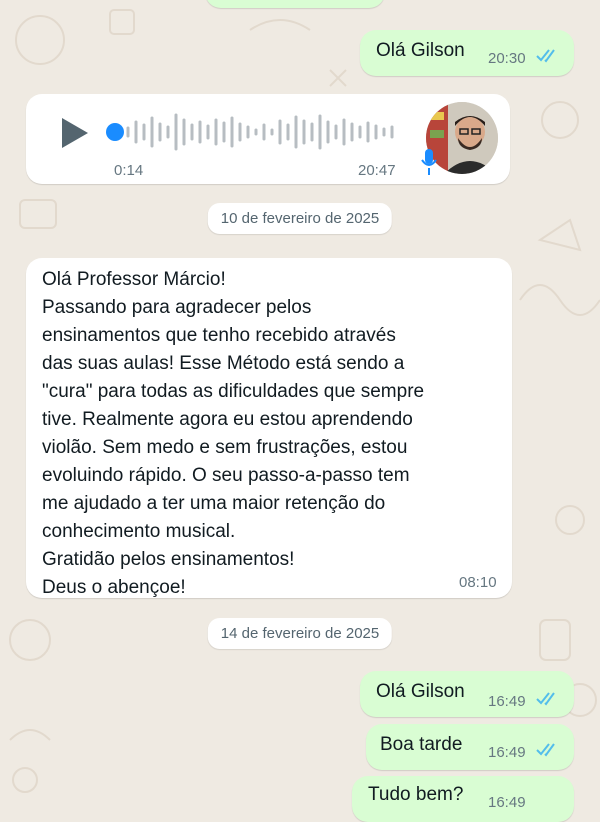 The width and height of the screenshot is (600, 822). I want to click on message-time: 20:30, so click(507, 58).